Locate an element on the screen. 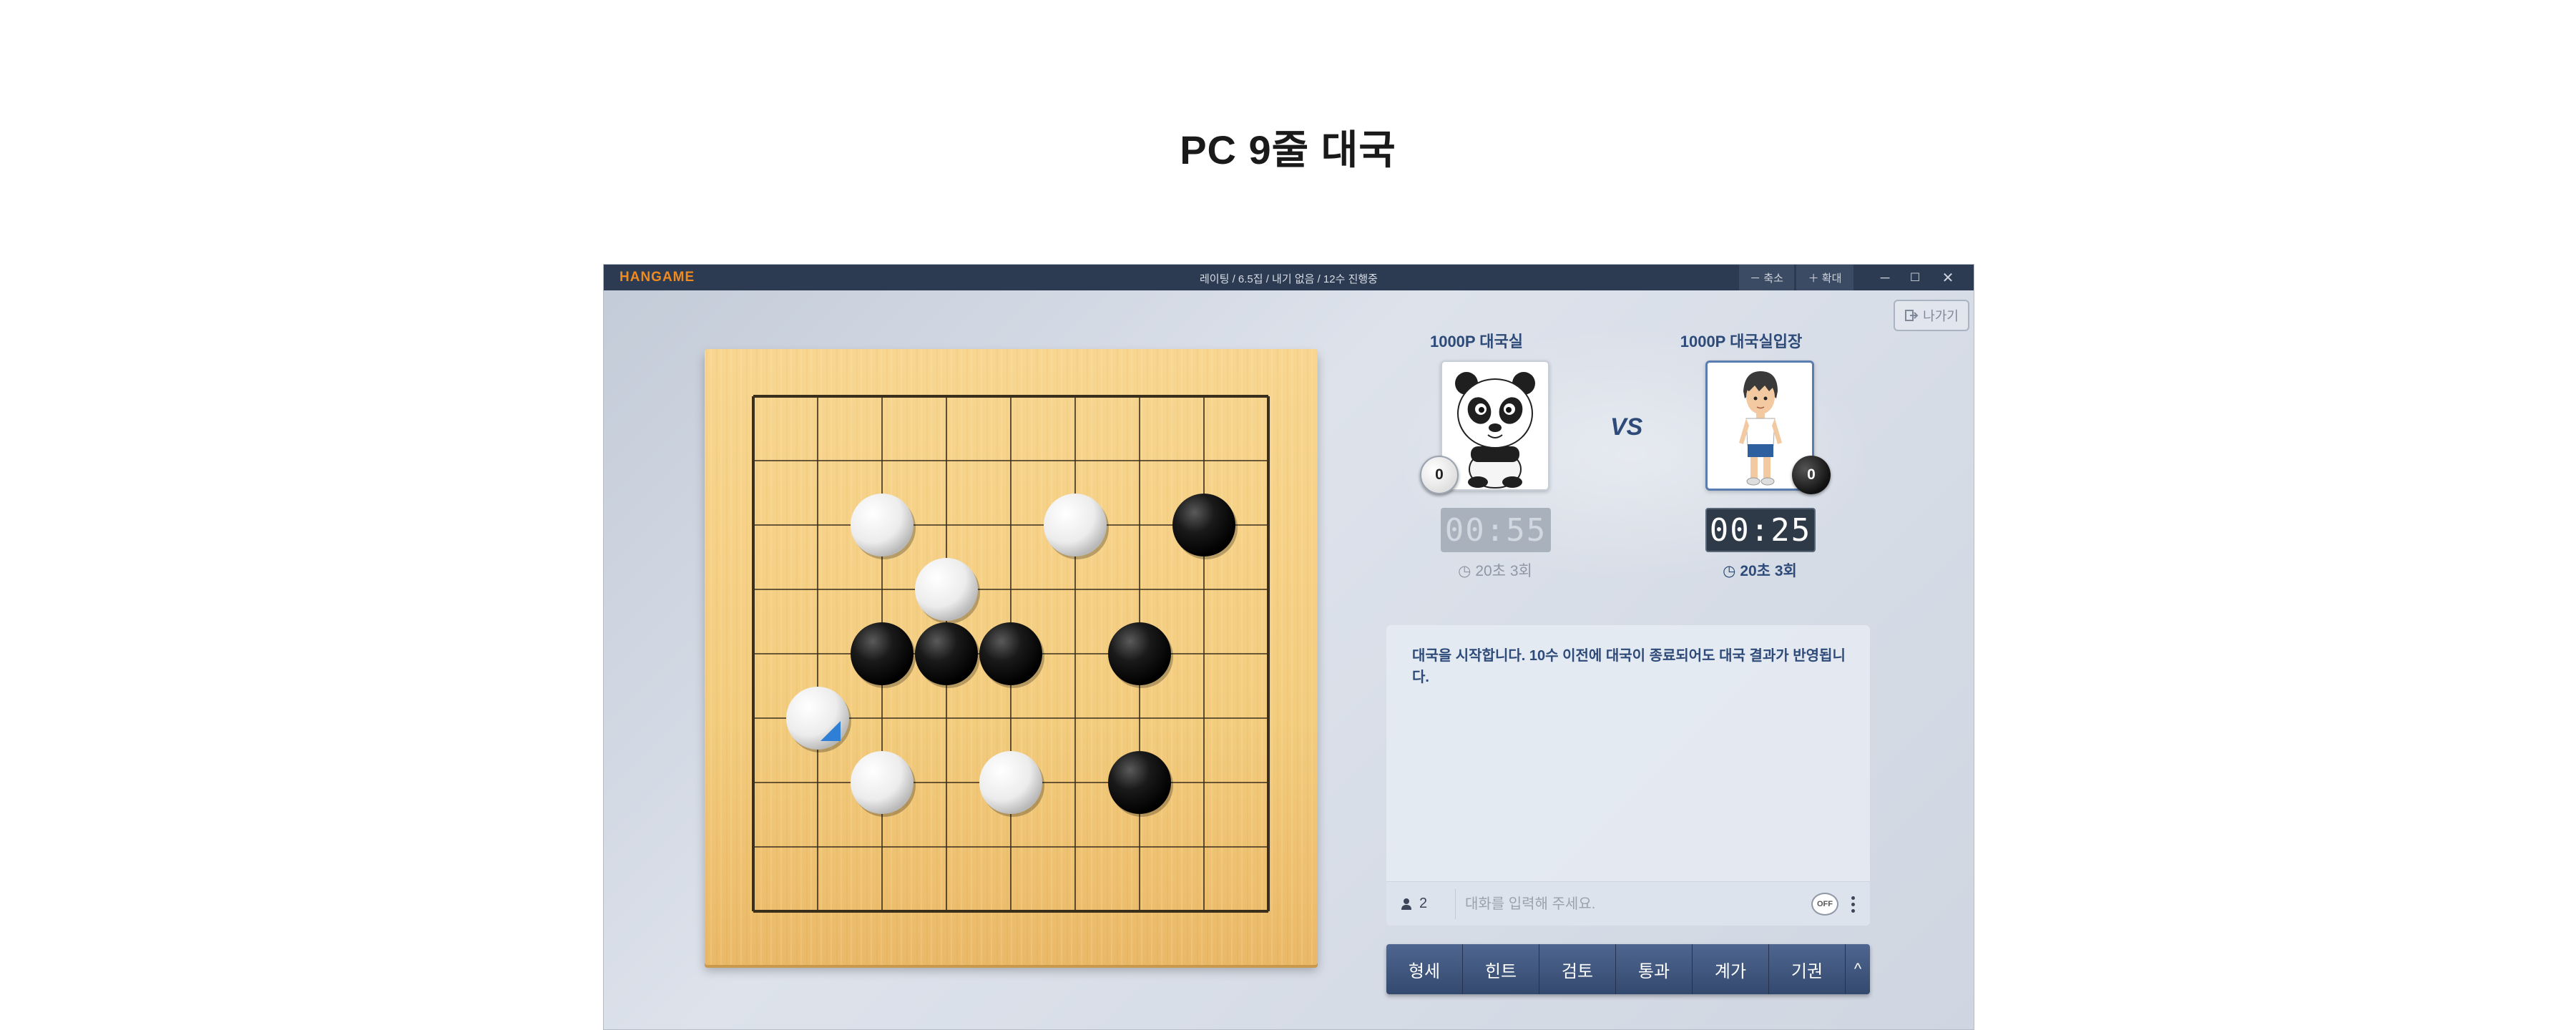  vs-label: VS is located at coordinates (1627, 427).